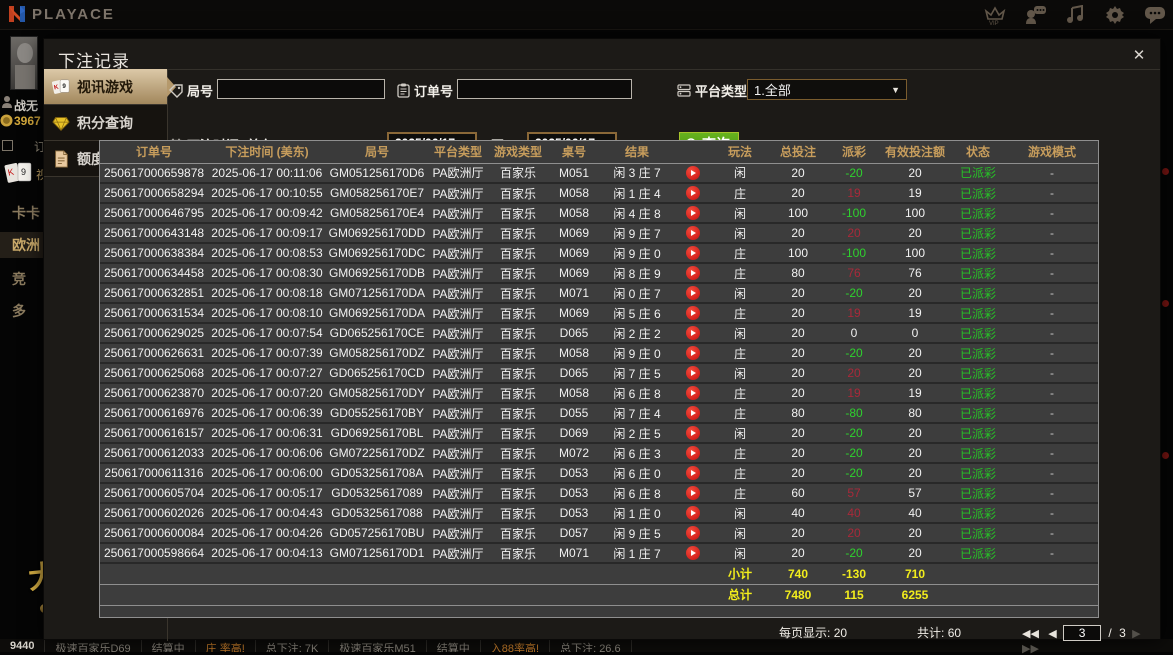 This screenshot has height=655, width=1173. Describe the element at coordinates (854, 193) in the screenshot. I see `cell-payout: 19` at that location.